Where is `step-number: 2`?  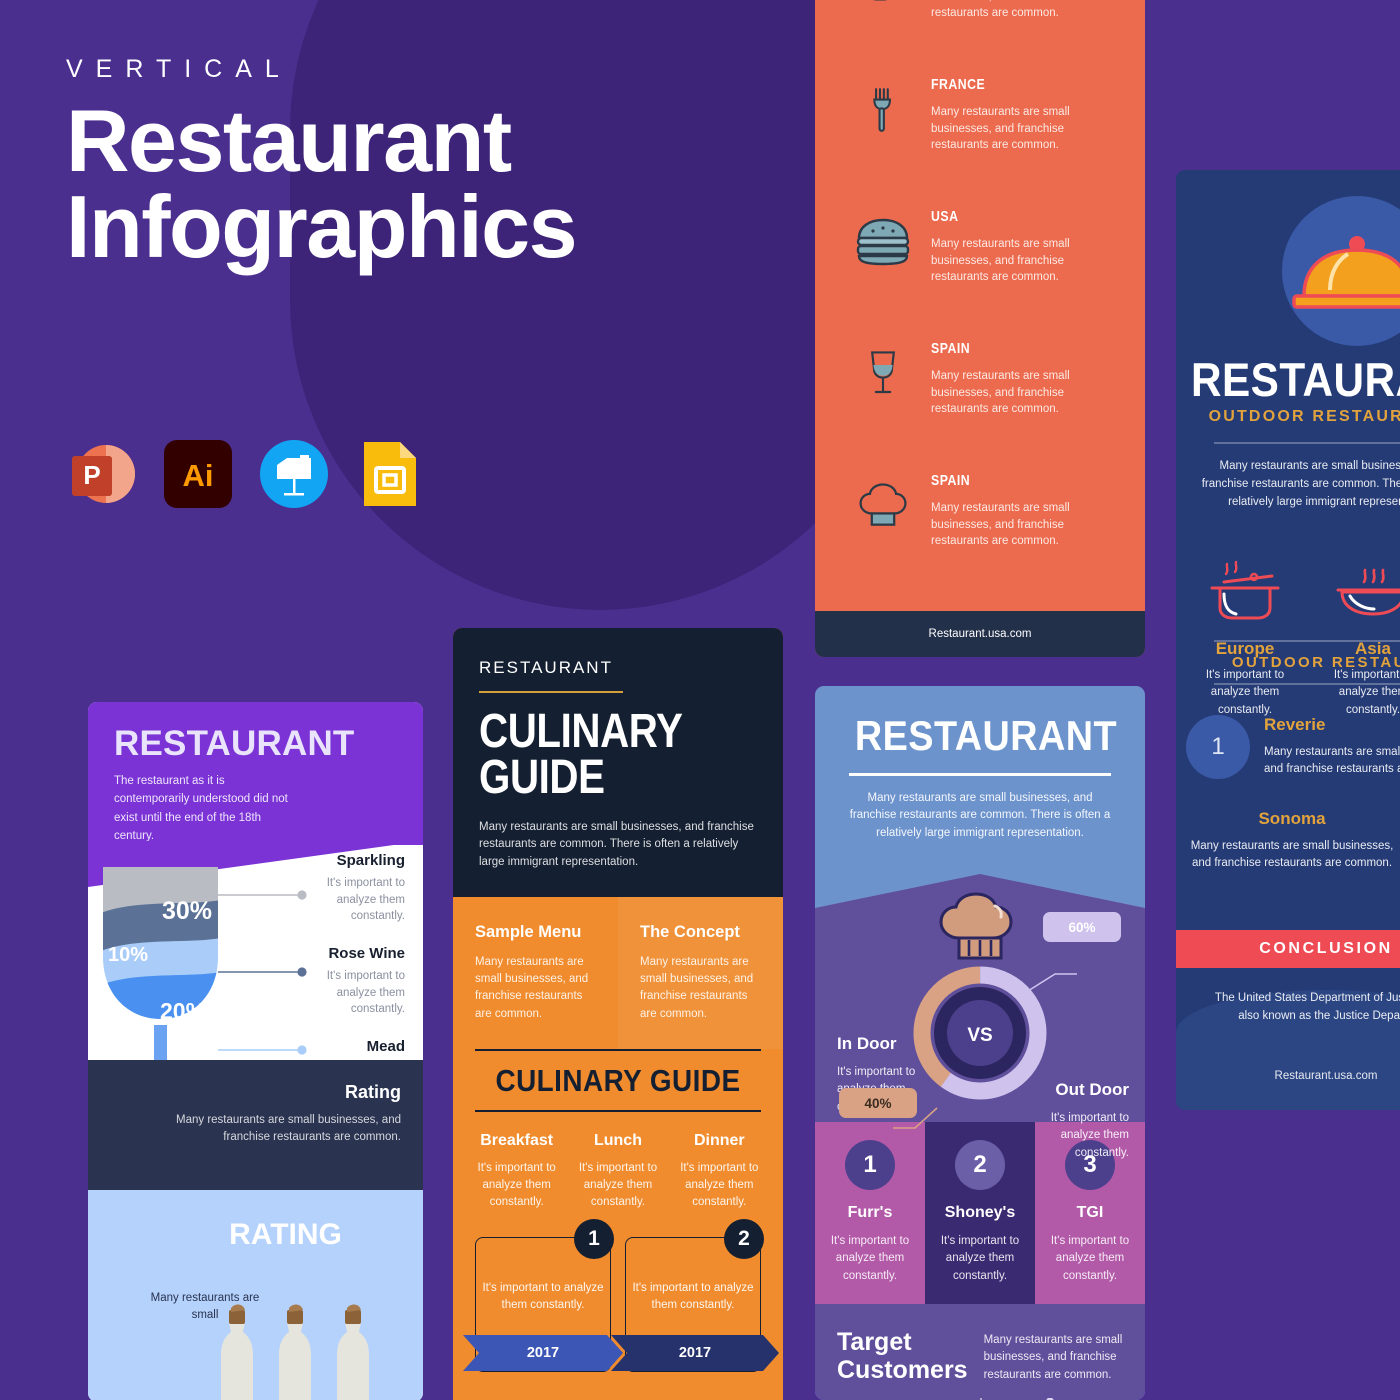 step-number: 2 is located at coordinates (744, 1238).